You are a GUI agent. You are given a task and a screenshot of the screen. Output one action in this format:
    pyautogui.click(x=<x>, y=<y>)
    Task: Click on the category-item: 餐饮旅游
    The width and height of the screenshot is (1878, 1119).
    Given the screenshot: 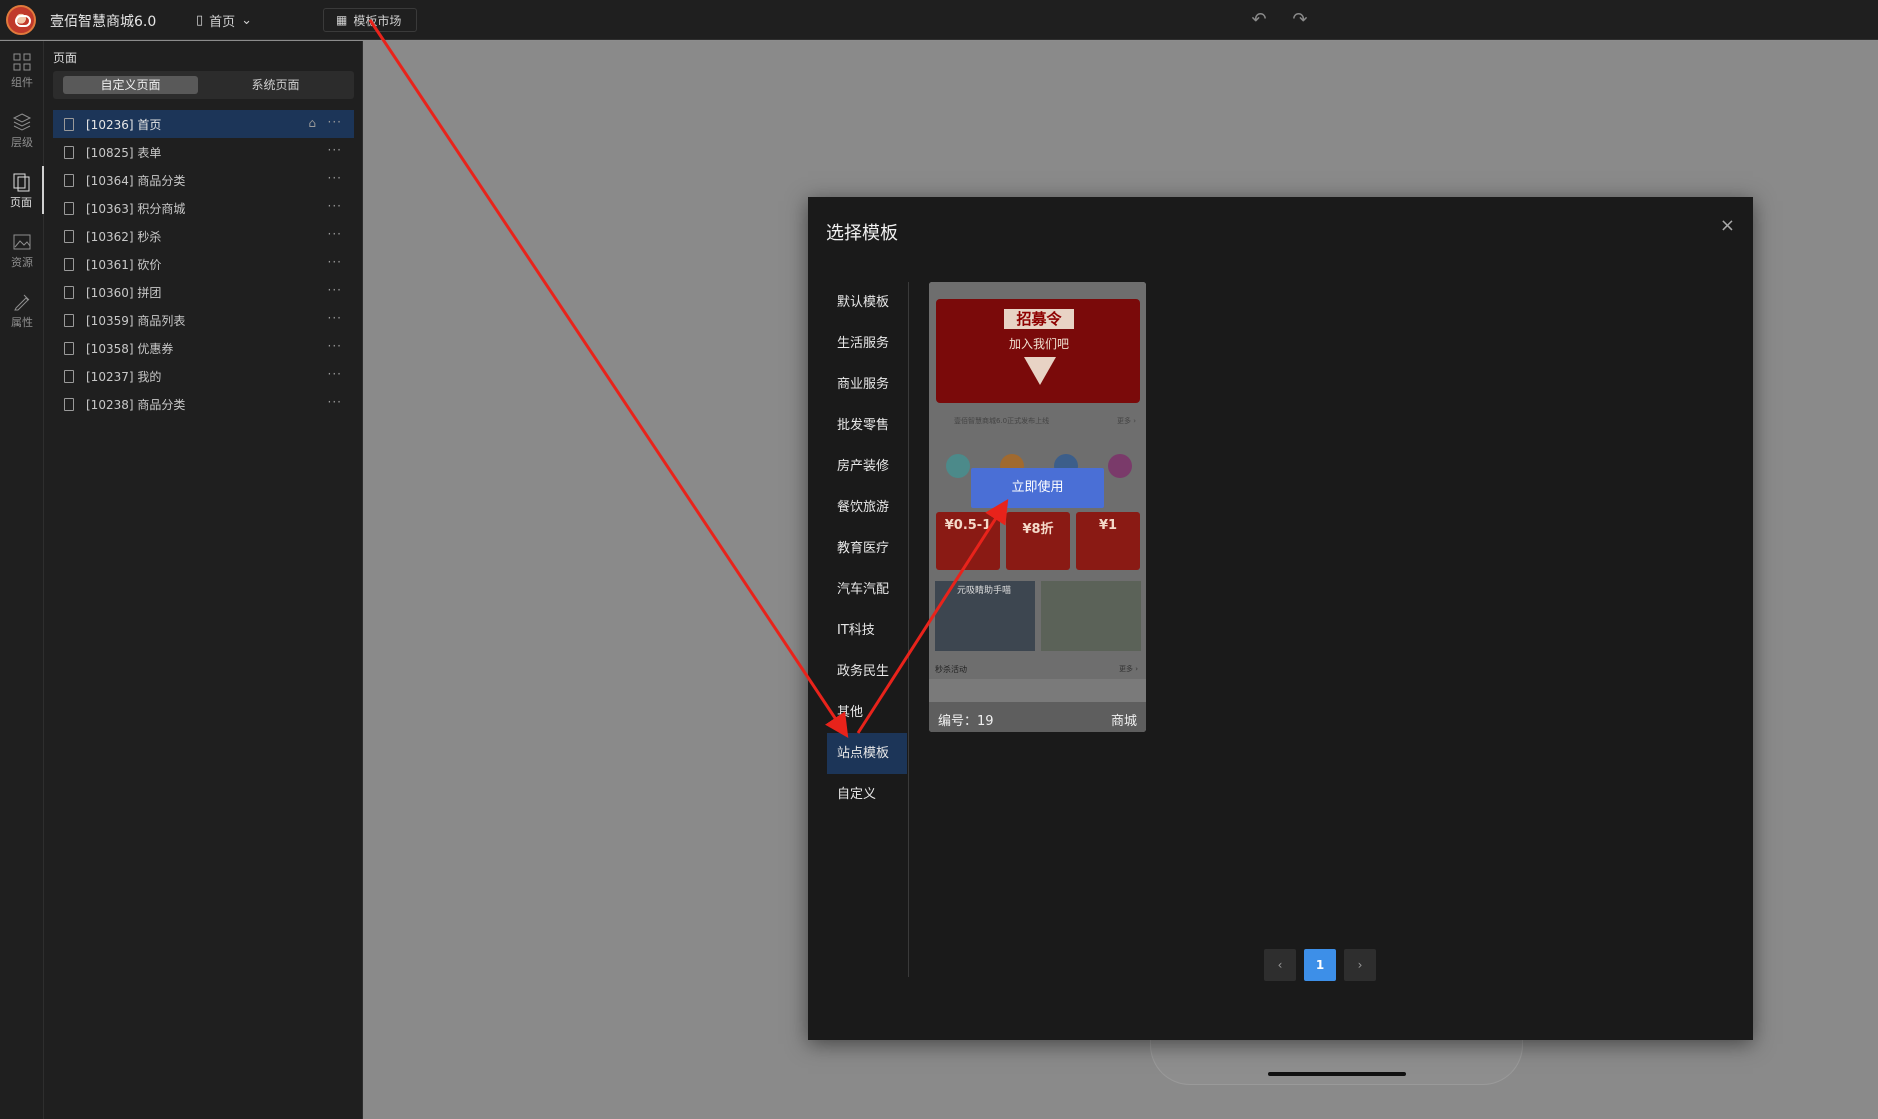 What is the action you would take?
    pyautogui.click(x=867, y=507)
    